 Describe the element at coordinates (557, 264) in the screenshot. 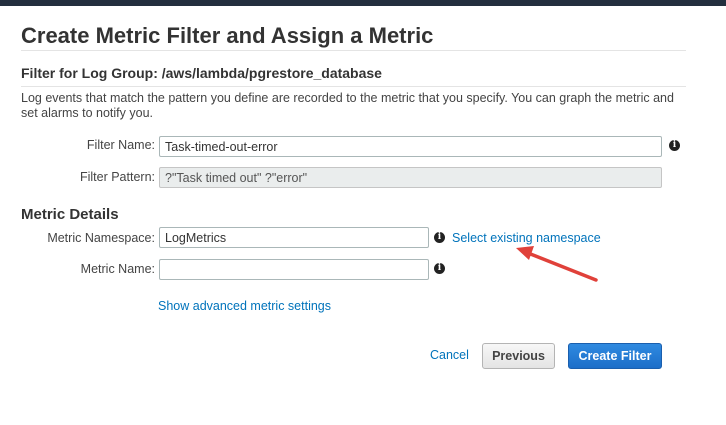

I see `red-arrow-annotation` at that location.